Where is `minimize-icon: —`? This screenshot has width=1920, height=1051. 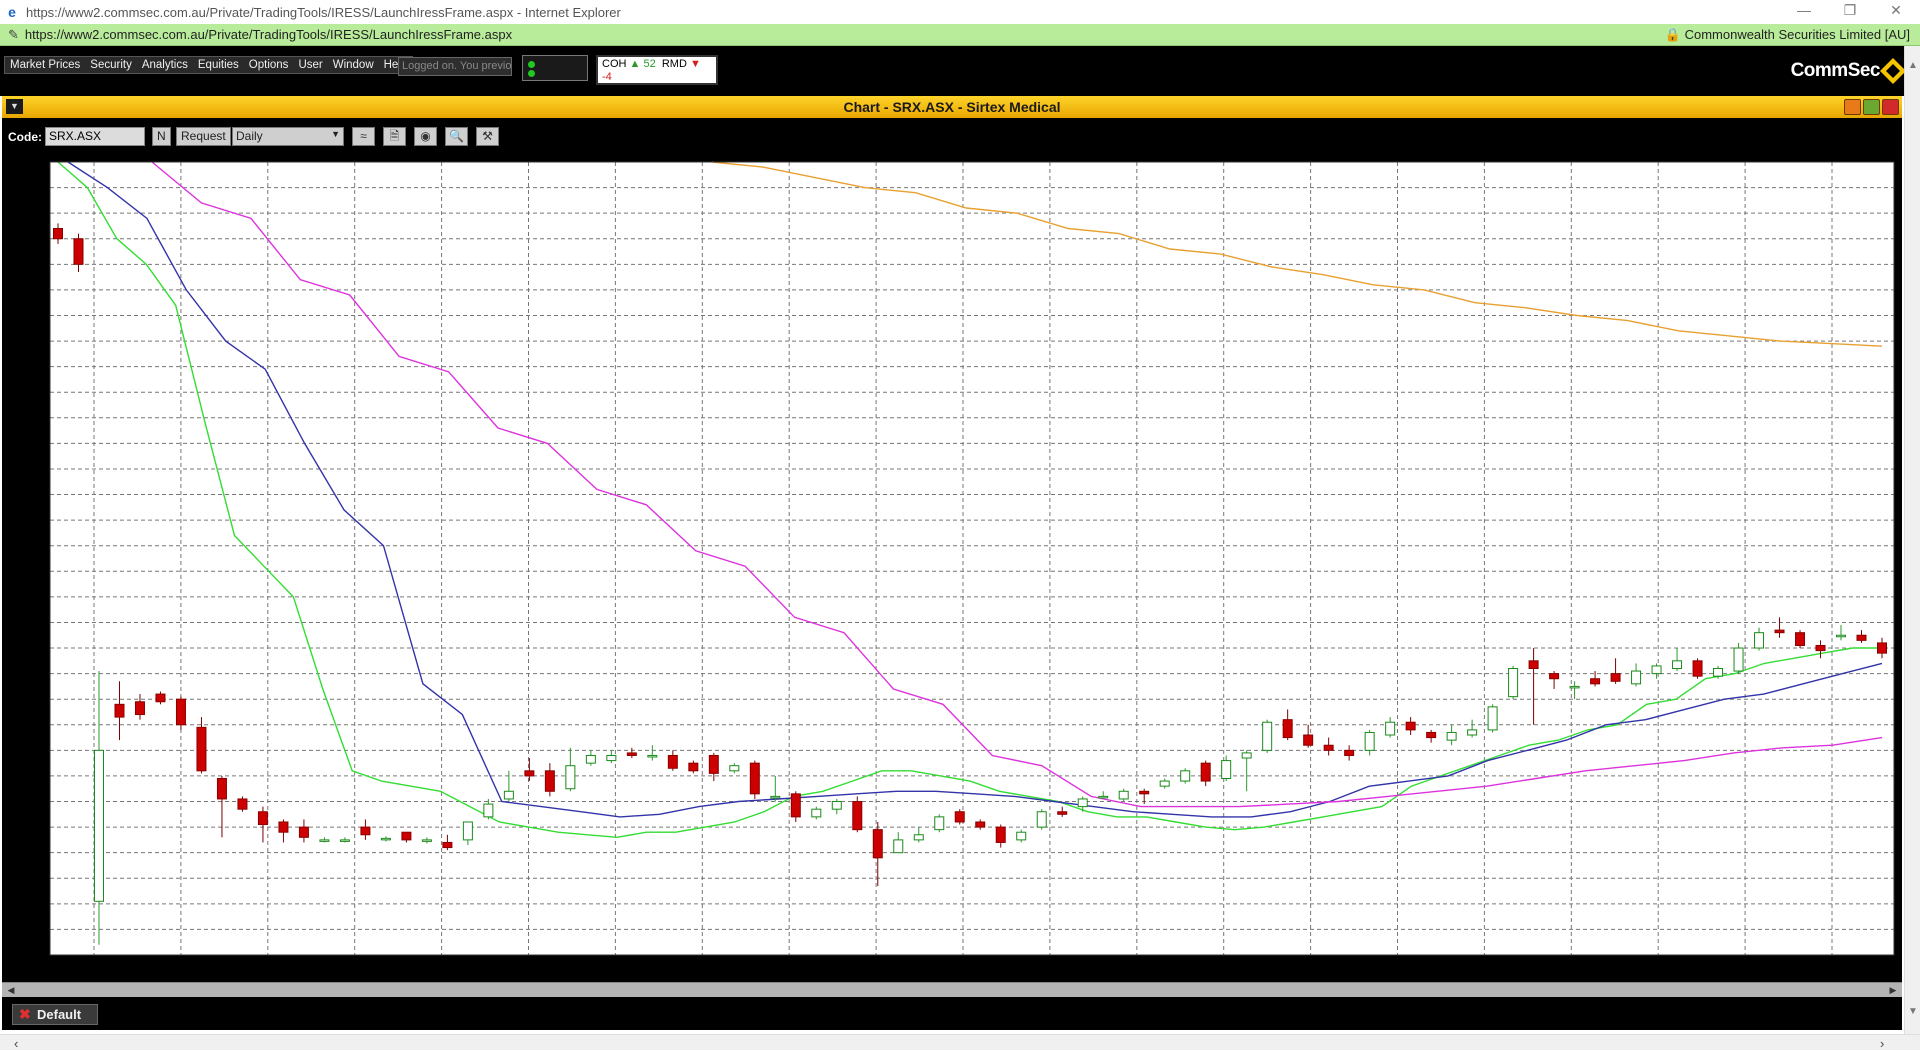 minimize-icon: — is located at coordinates (1804, 10).